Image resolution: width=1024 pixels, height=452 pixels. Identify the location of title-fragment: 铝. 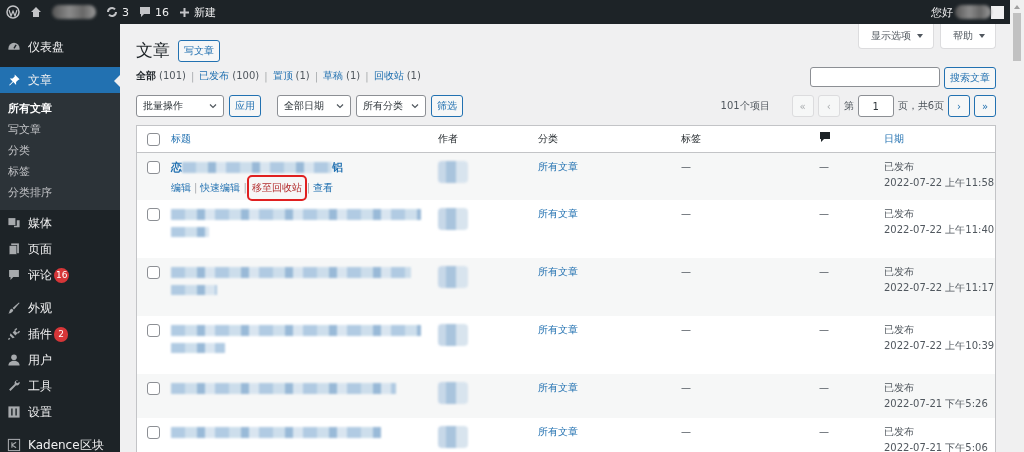
(337, 167).